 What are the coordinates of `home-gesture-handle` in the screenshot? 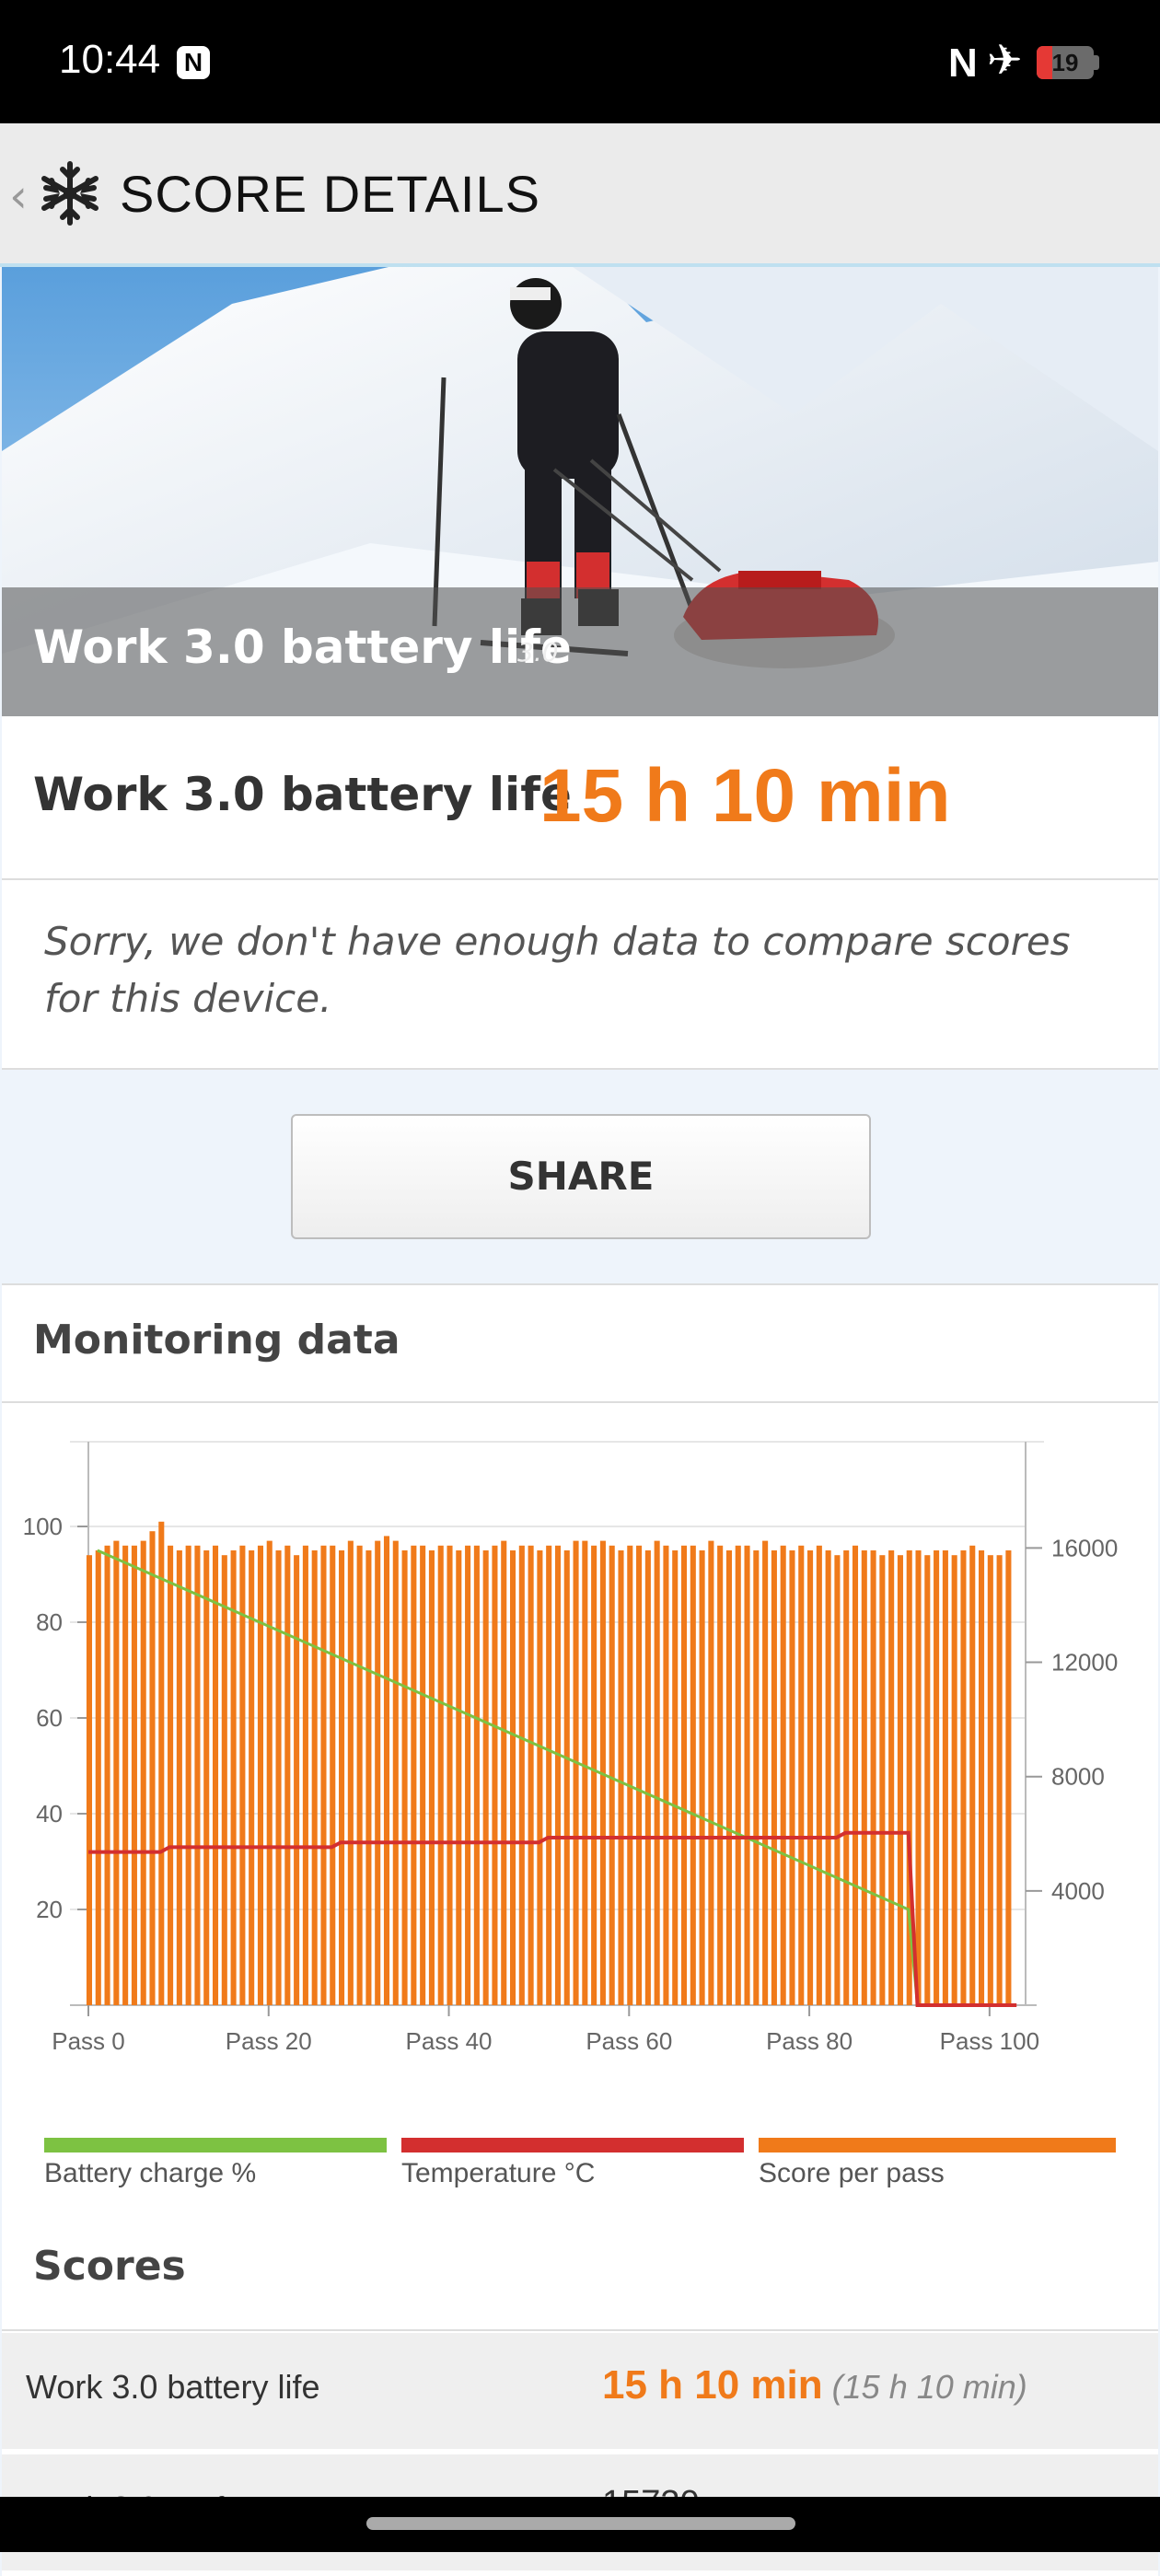 It's located at (580, 2523).